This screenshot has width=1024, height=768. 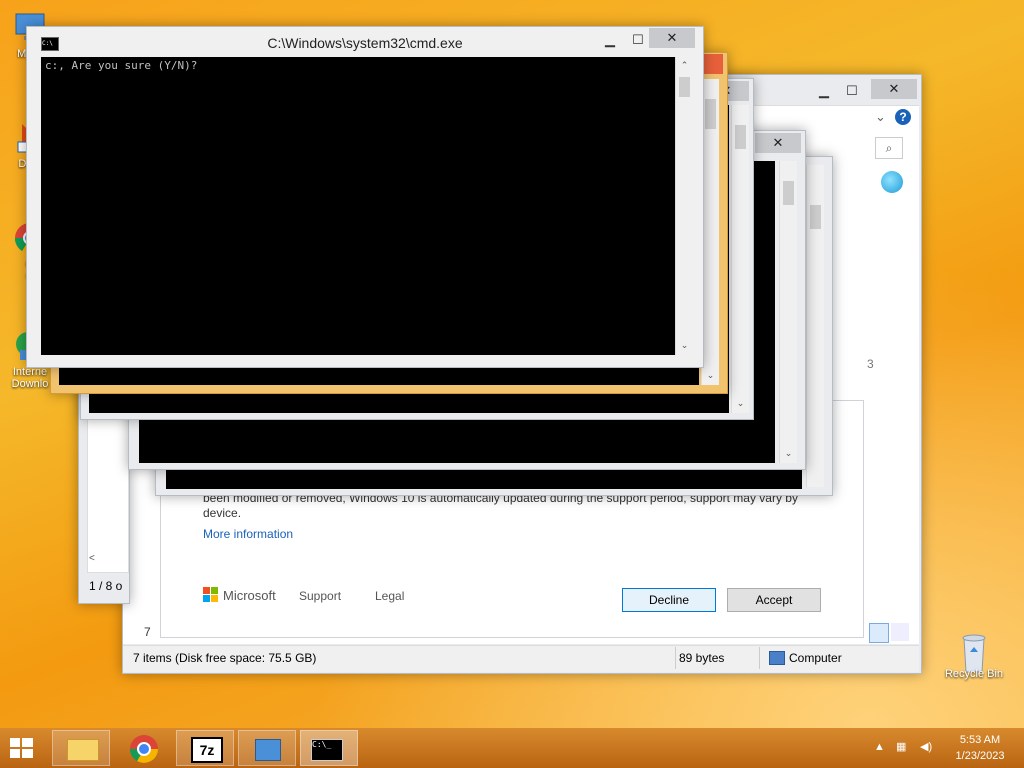 I want to click on recycle-bin-icon, so click(x=974, y=651).